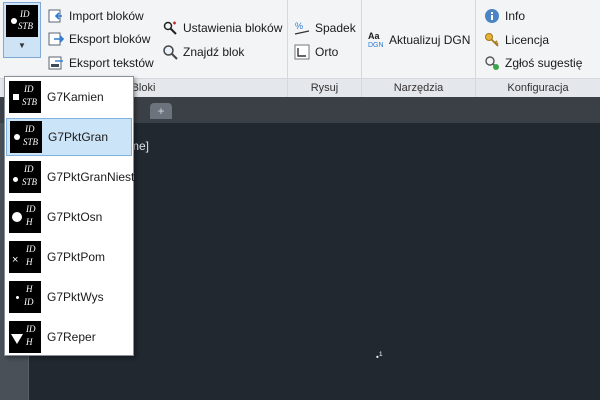 Image resolution: width=600 pixels, height=400 pixels. I want to click on block-h-circle-icon: ID H, so click(25, 217).